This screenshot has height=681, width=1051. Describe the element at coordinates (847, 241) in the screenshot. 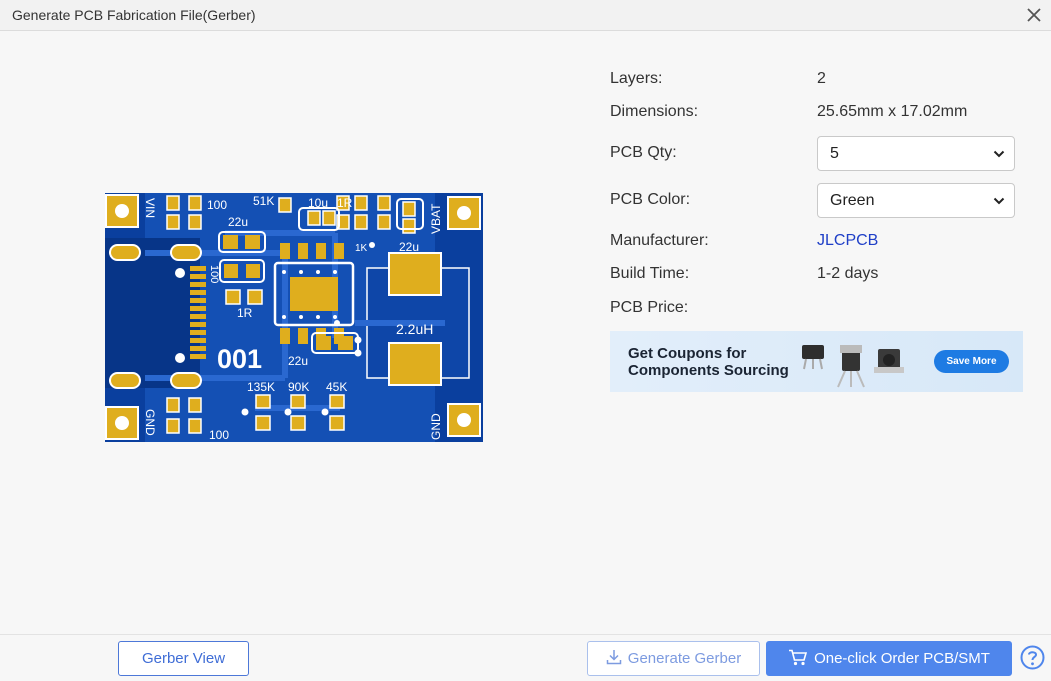

I see `manufacturer-link: JLCPCB` at that location.